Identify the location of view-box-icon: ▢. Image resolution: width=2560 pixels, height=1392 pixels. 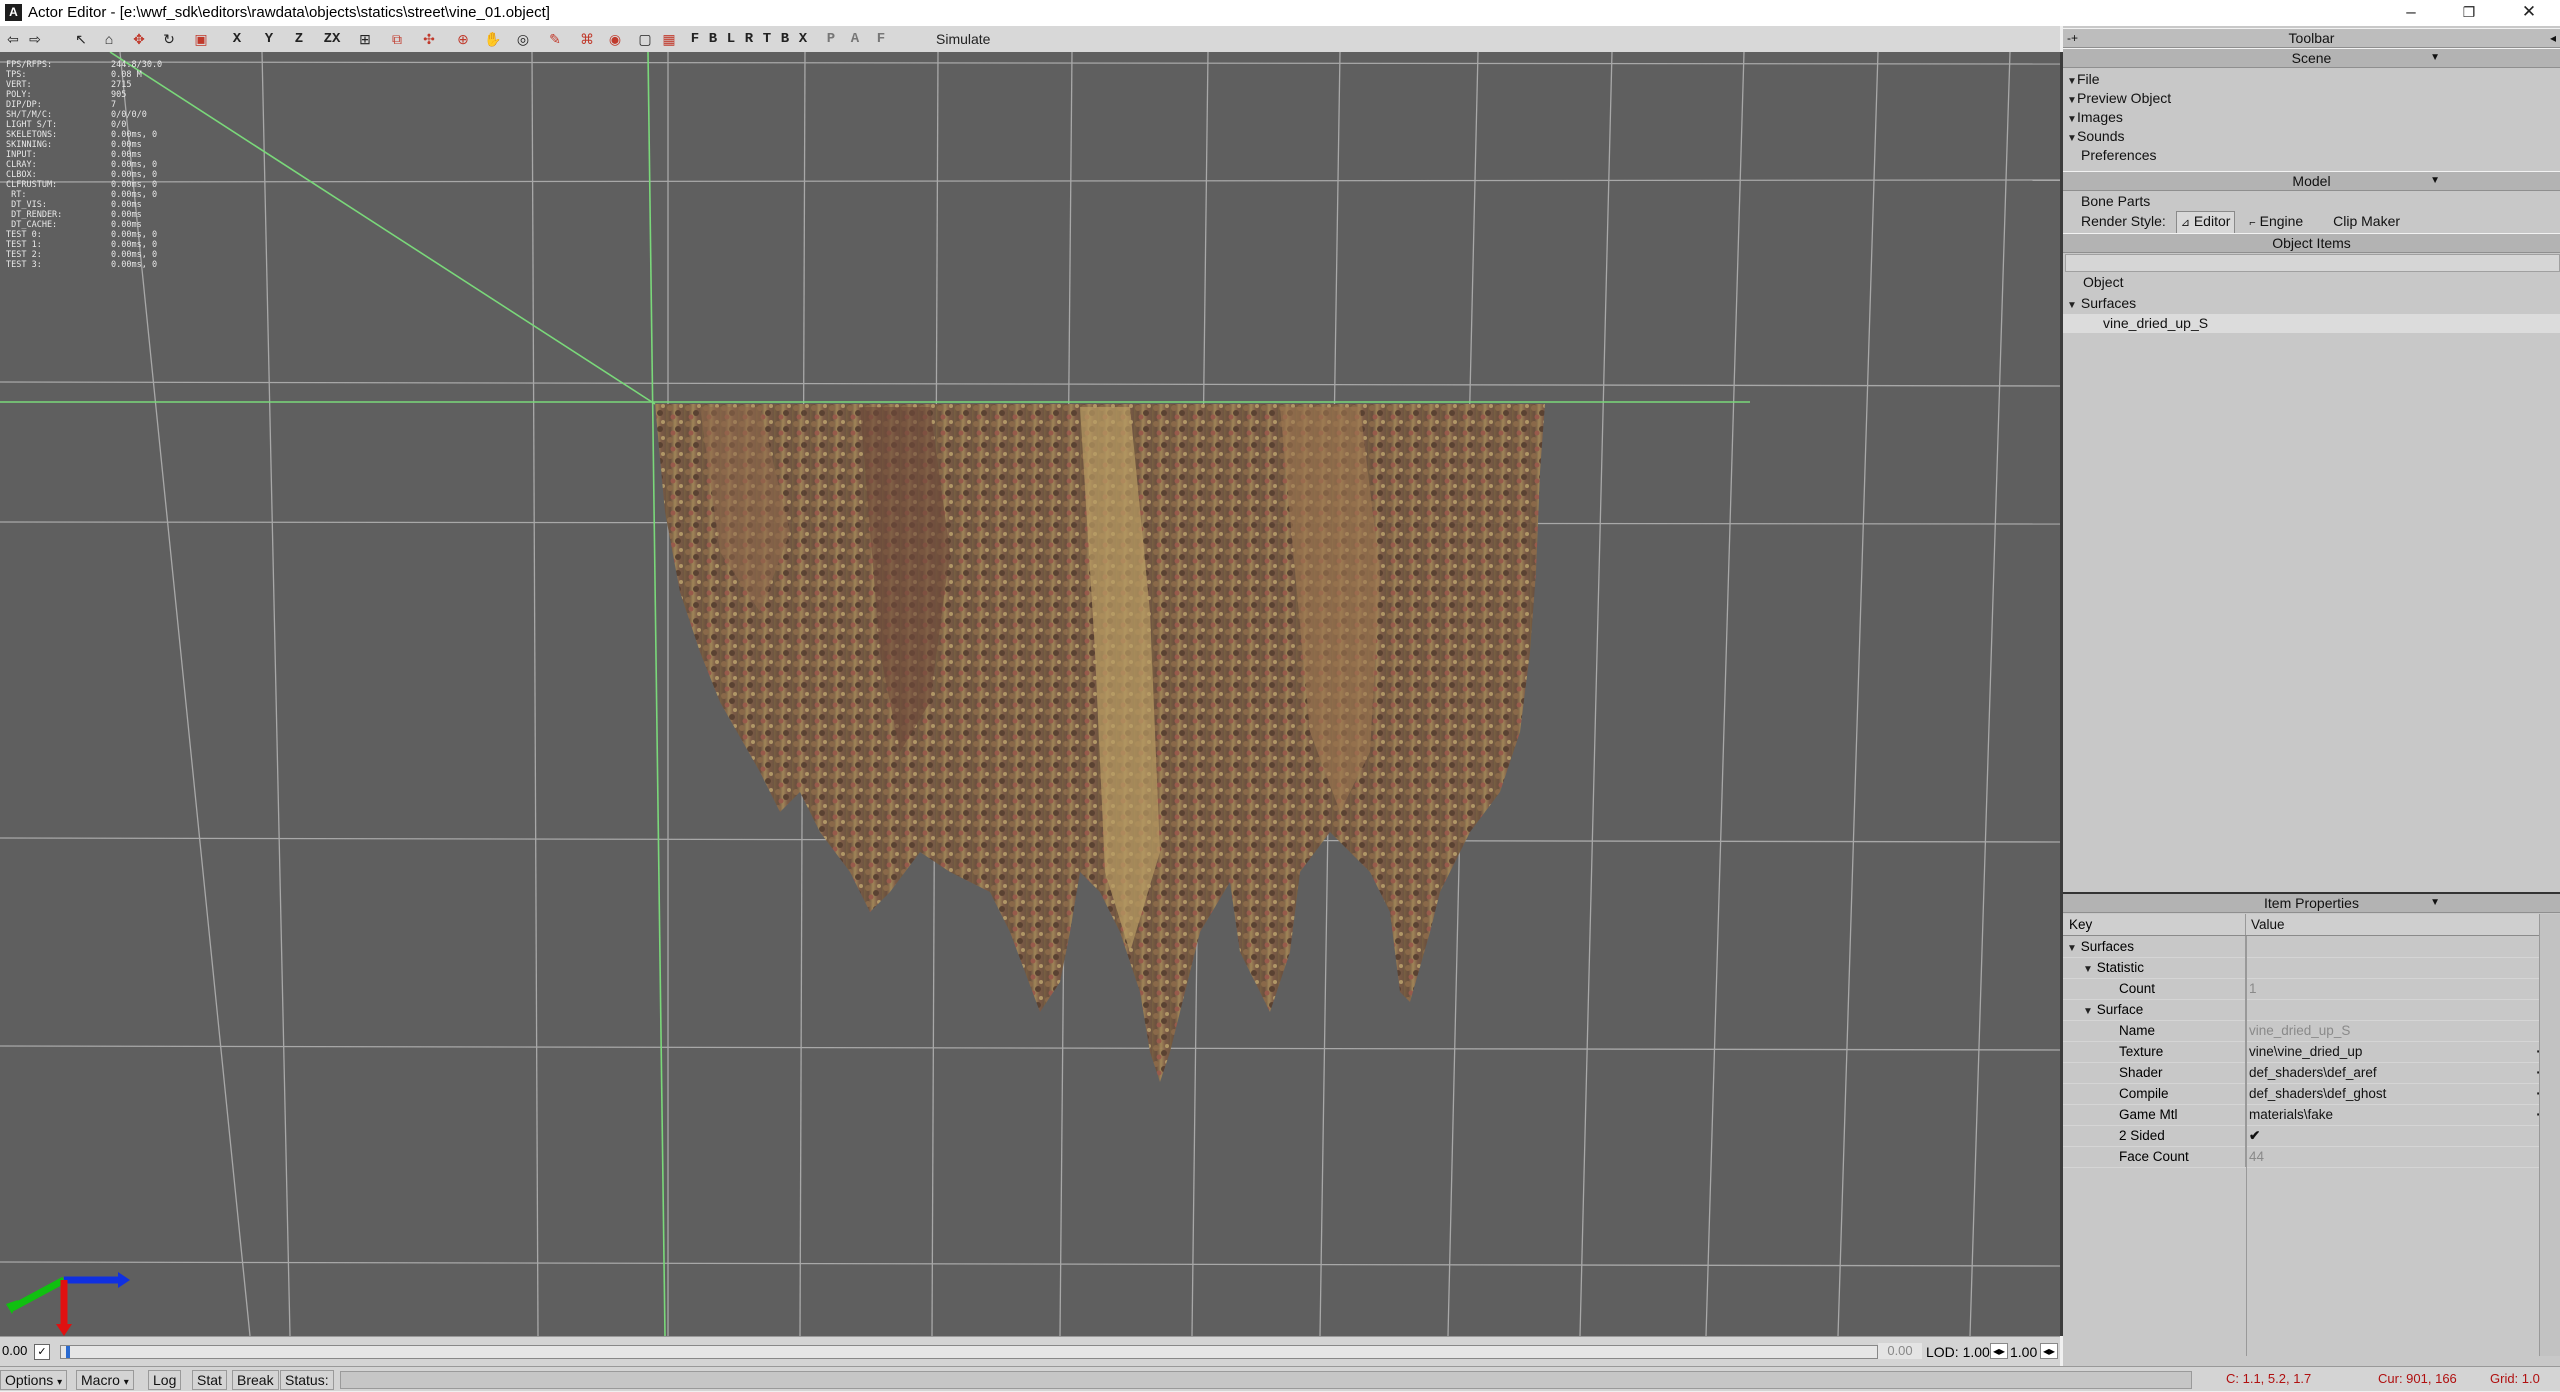
(645, 39).